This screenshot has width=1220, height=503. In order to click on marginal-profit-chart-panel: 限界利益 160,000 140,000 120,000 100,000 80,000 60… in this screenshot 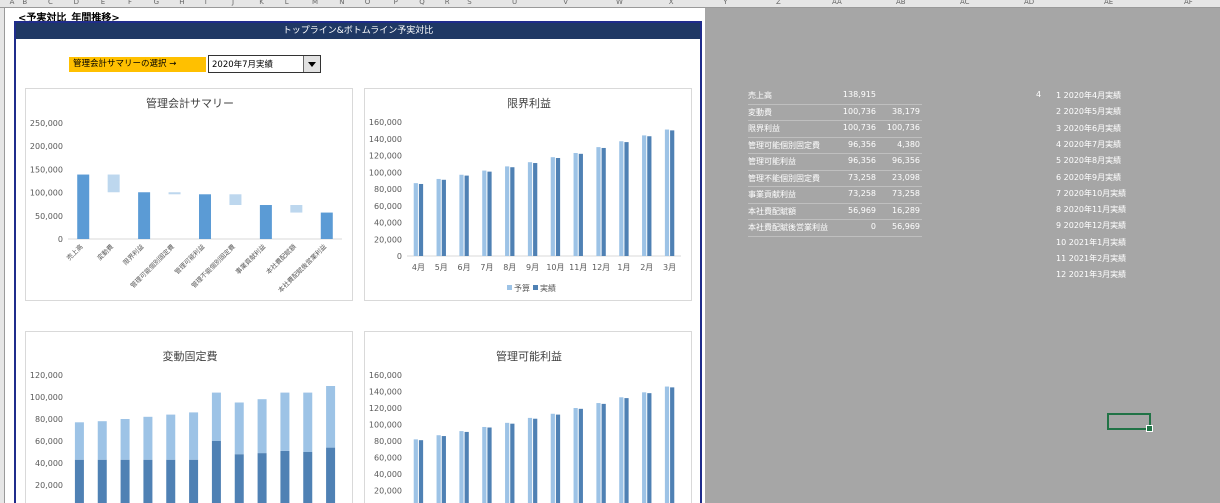, I will do `click(528, 194)`.